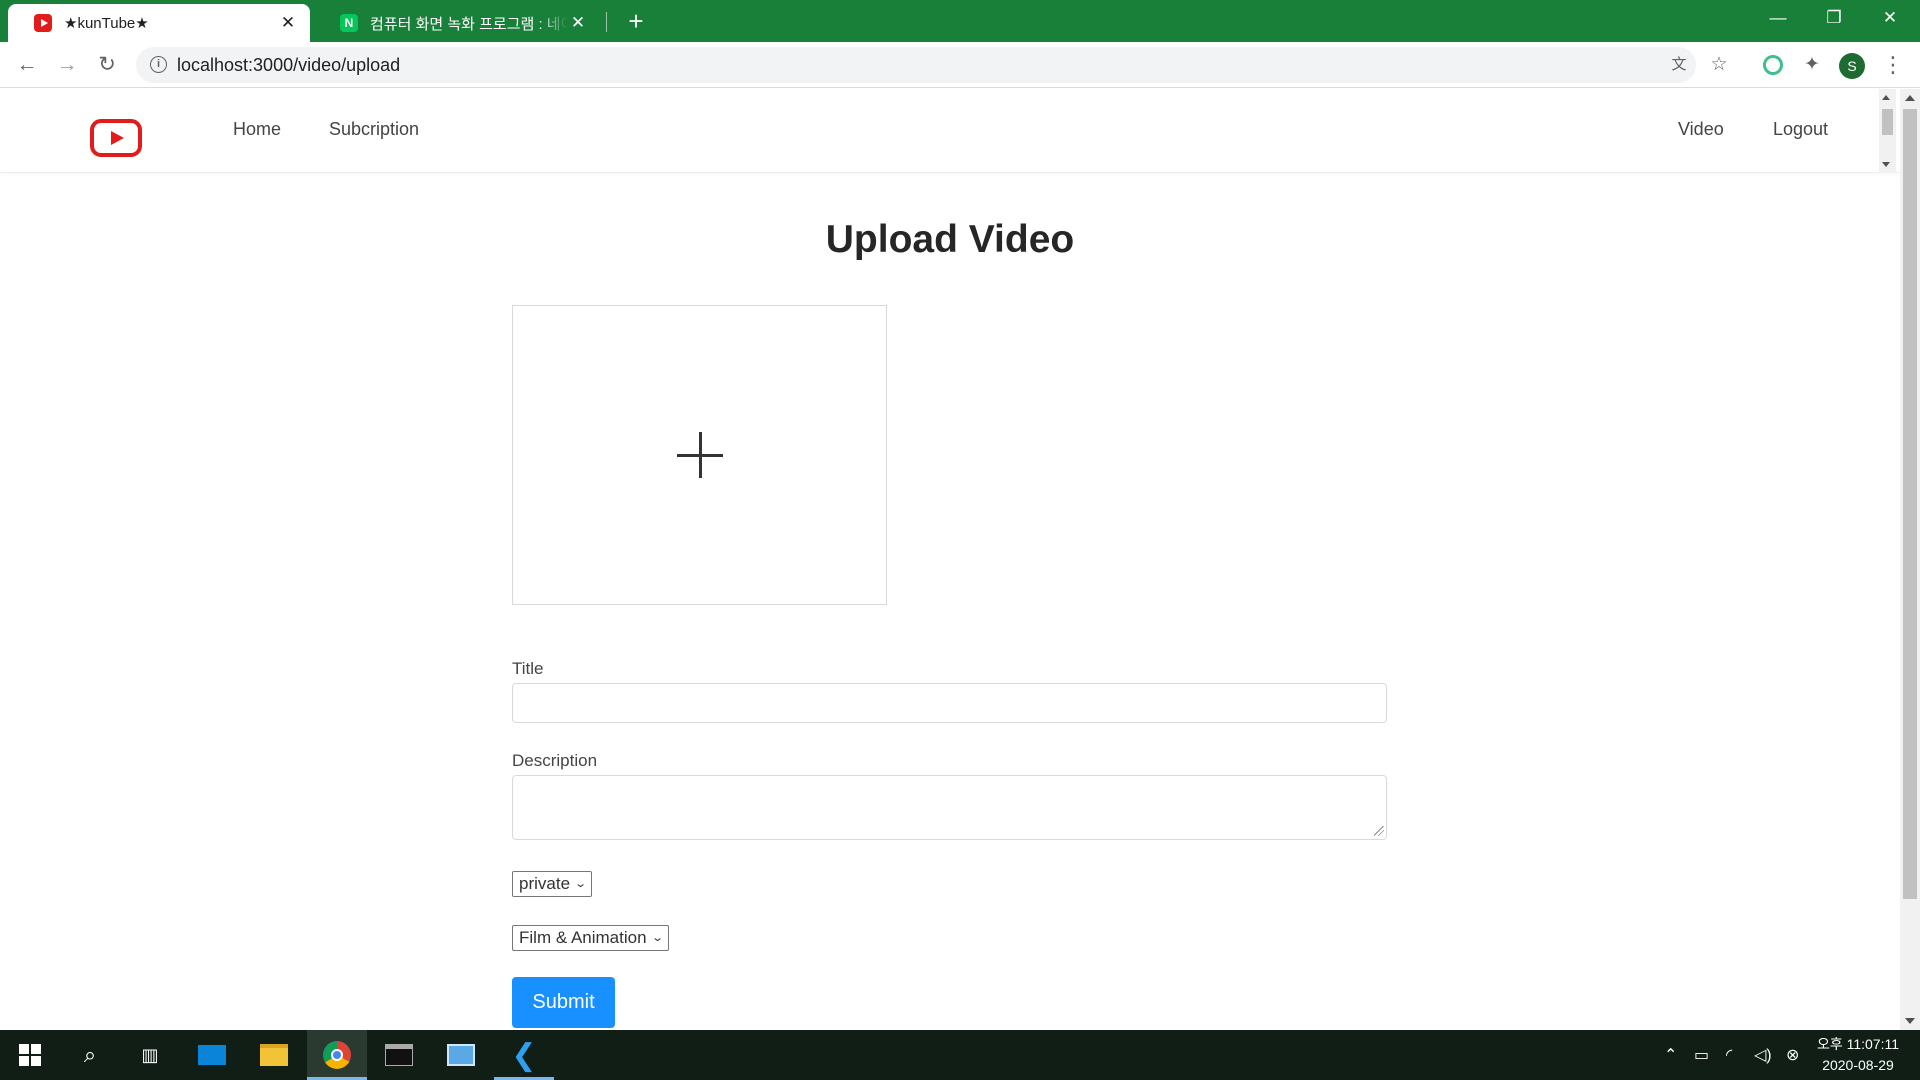 The image size is (1920, 1080). I want to click on battery-icon: ▭, so click(1701, 1055).